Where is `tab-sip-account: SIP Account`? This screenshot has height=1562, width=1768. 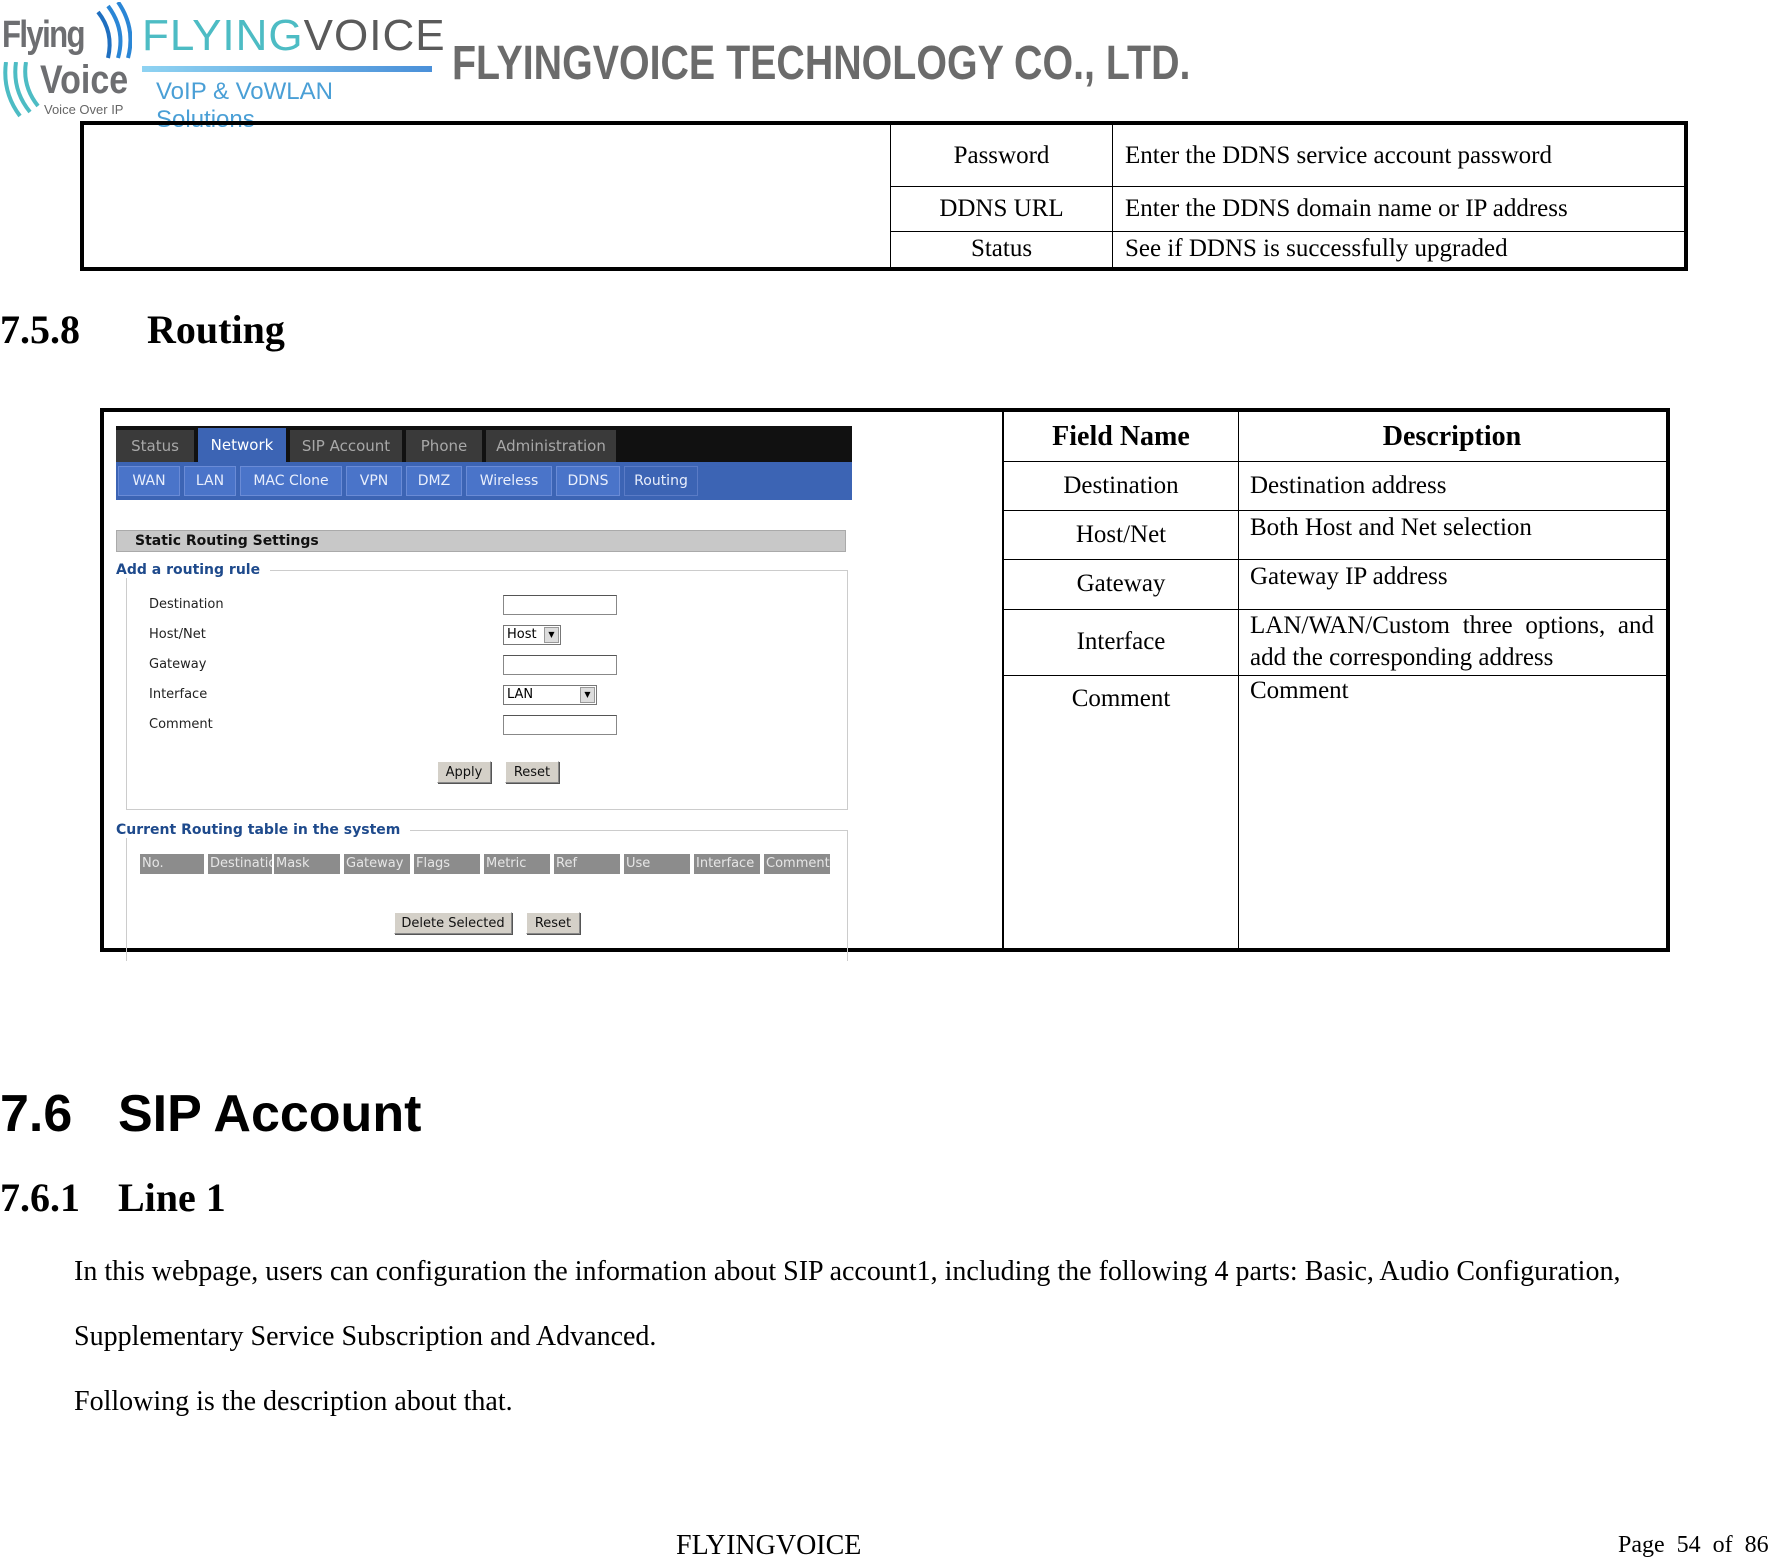 tab-sip-account: SIP Account is located at coordinates (346, 446).